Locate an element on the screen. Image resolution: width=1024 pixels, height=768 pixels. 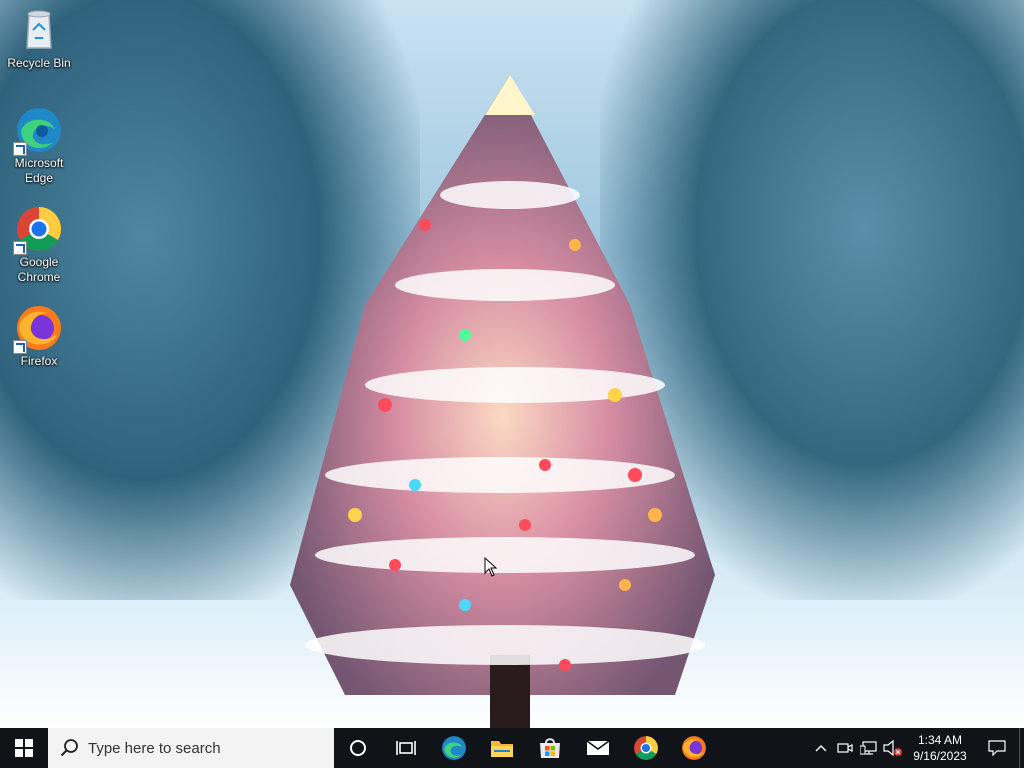
volume-button is located at coordinates (893, 748).